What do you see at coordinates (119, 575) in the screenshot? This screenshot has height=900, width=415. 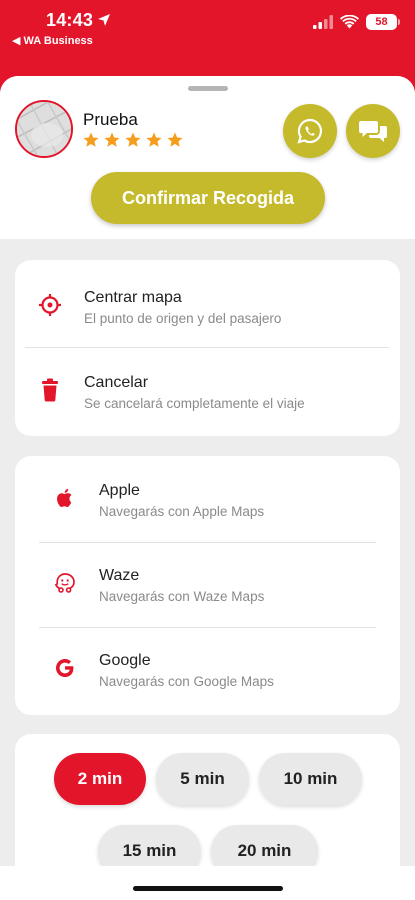 I see `waze-title: Waze` at bounding box center [119, 575].